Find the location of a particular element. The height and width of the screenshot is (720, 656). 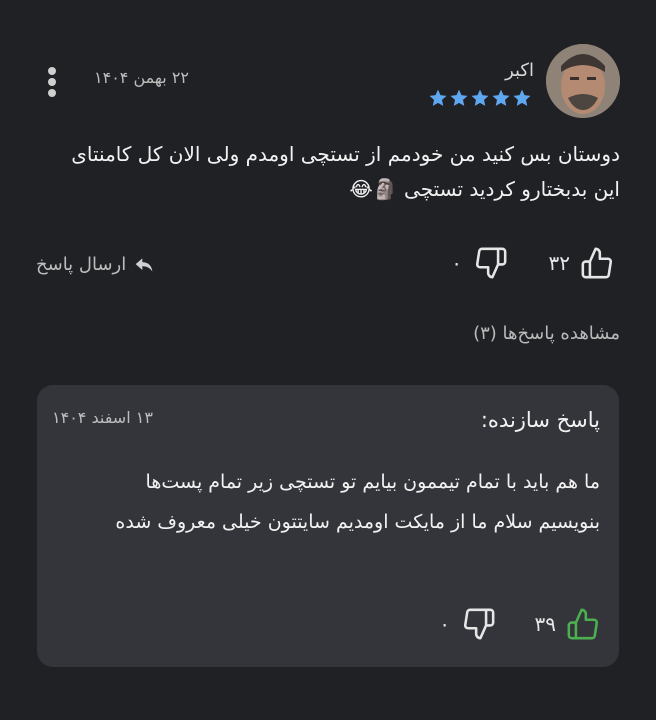

view-replies-link: مشاهده پاسخ‌ها (۳) is located at coordinates (546, 333).